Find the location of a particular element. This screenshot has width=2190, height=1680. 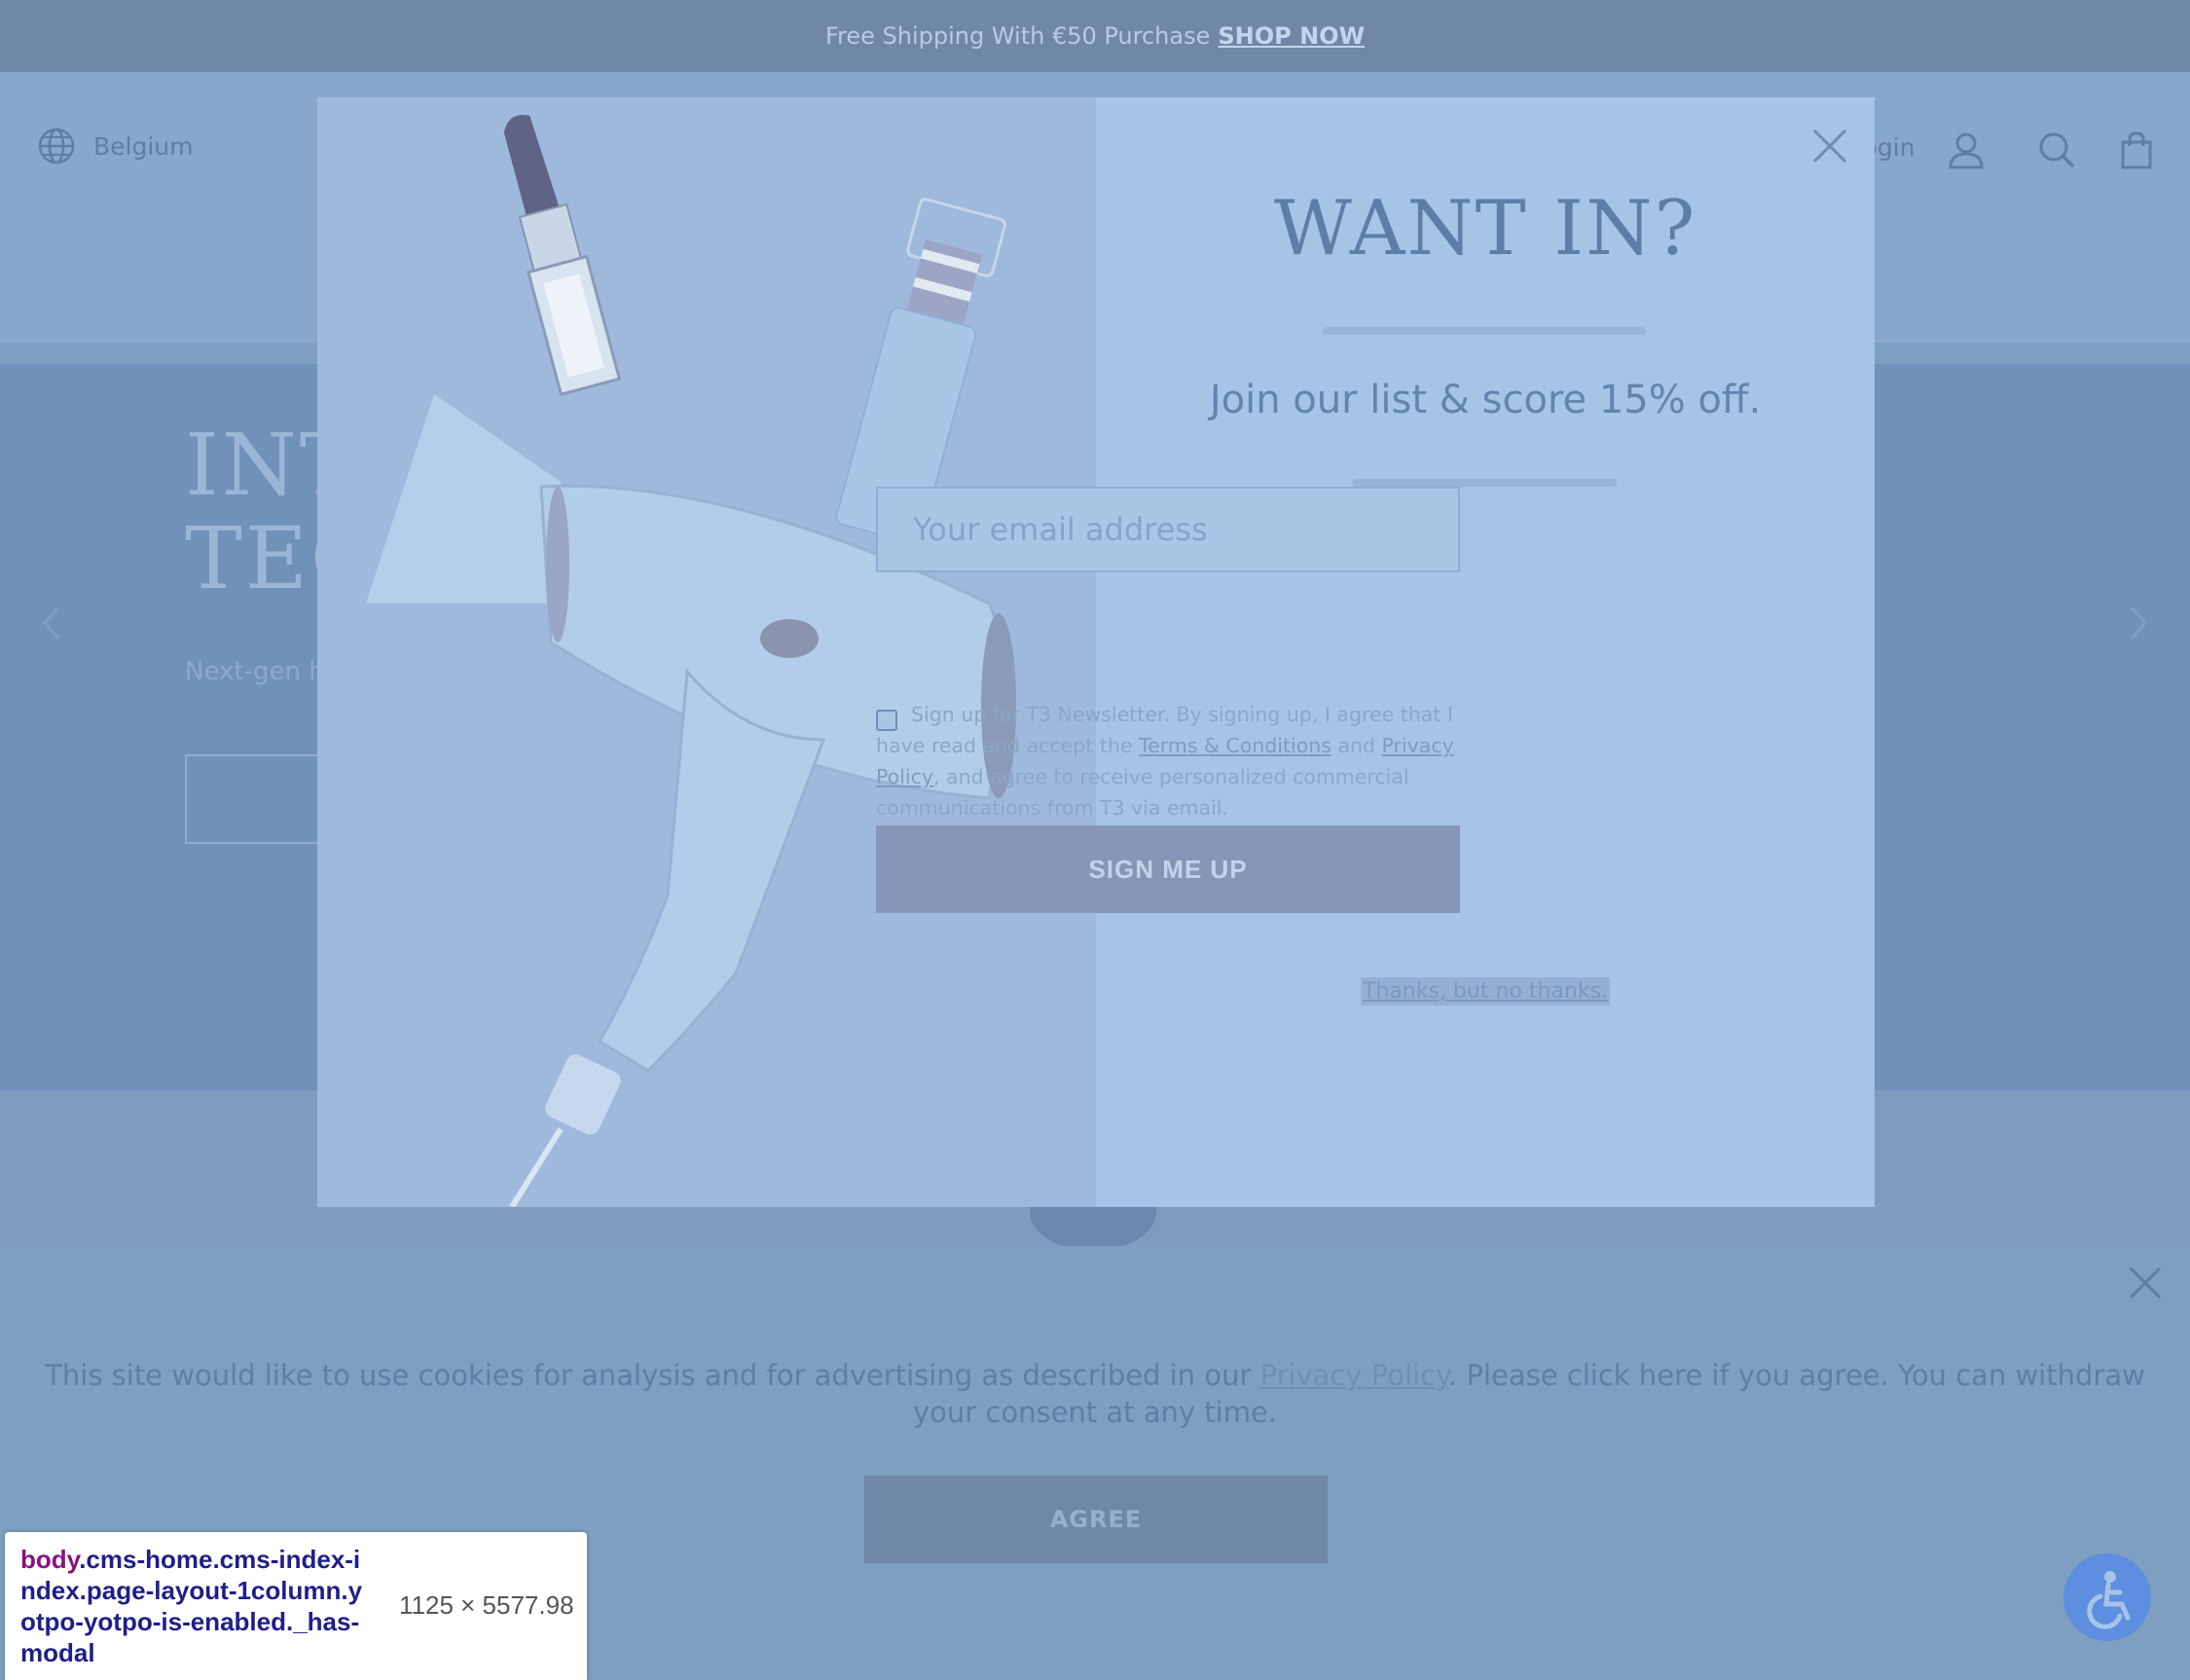

subheading-divider is located at coordinates (1485, 483).